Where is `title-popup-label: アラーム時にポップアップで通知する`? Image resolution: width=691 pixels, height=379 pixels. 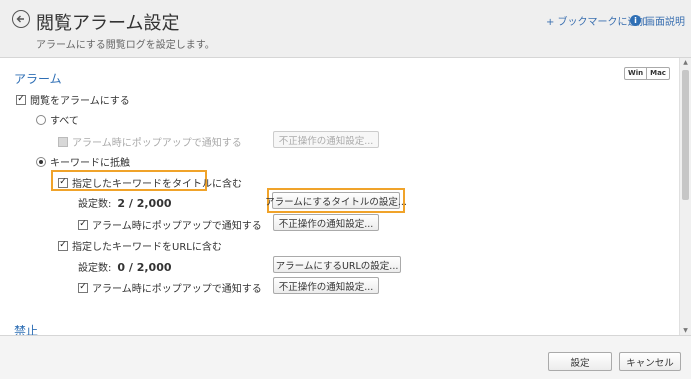 title-popup-label: アラーム時にポップアップで通知する is located at coordinates (177, 226).